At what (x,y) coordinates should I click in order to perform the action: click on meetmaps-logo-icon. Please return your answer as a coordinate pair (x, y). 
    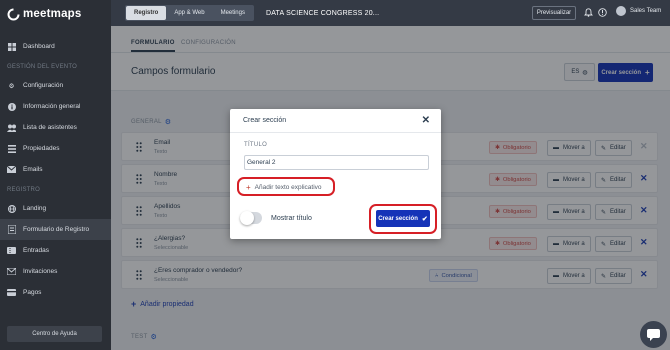
    Looking at the image, I should click on (13, 13).